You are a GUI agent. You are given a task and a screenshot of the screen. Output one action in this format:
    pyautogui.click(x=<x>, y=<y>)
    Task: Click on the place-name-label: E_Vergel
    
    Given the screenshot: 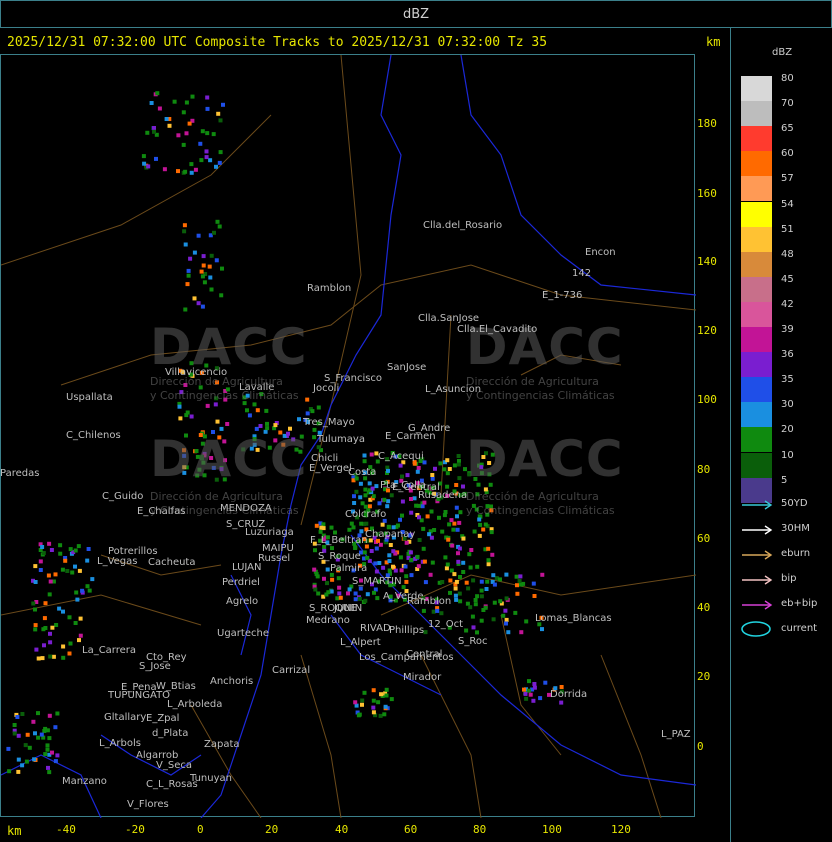 What is the action you would take?
    pyautogui.click(x=330, y=468)
    